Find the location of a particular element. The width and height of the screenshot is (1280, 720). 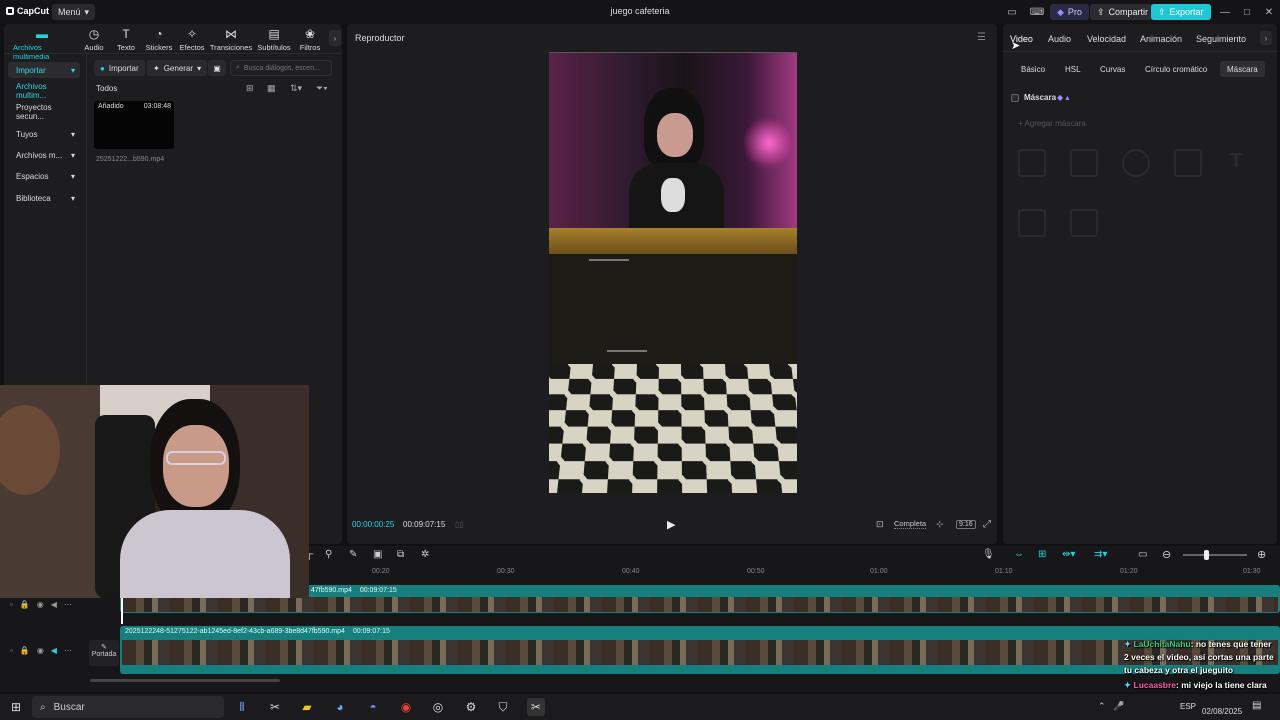

tab-filters: ❀ Filtros is located at coordinates (310, 40).